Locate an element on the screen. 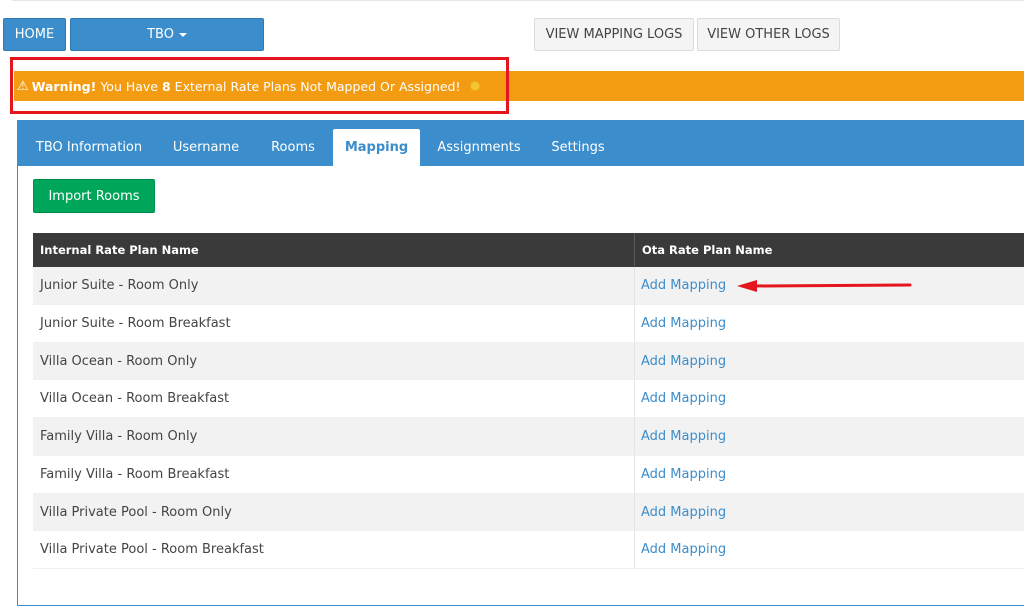 Image resolution: width=1024 pixels, height=616 pixels. channel-dropdown-button: TBO is located at coordinates (167, 34).